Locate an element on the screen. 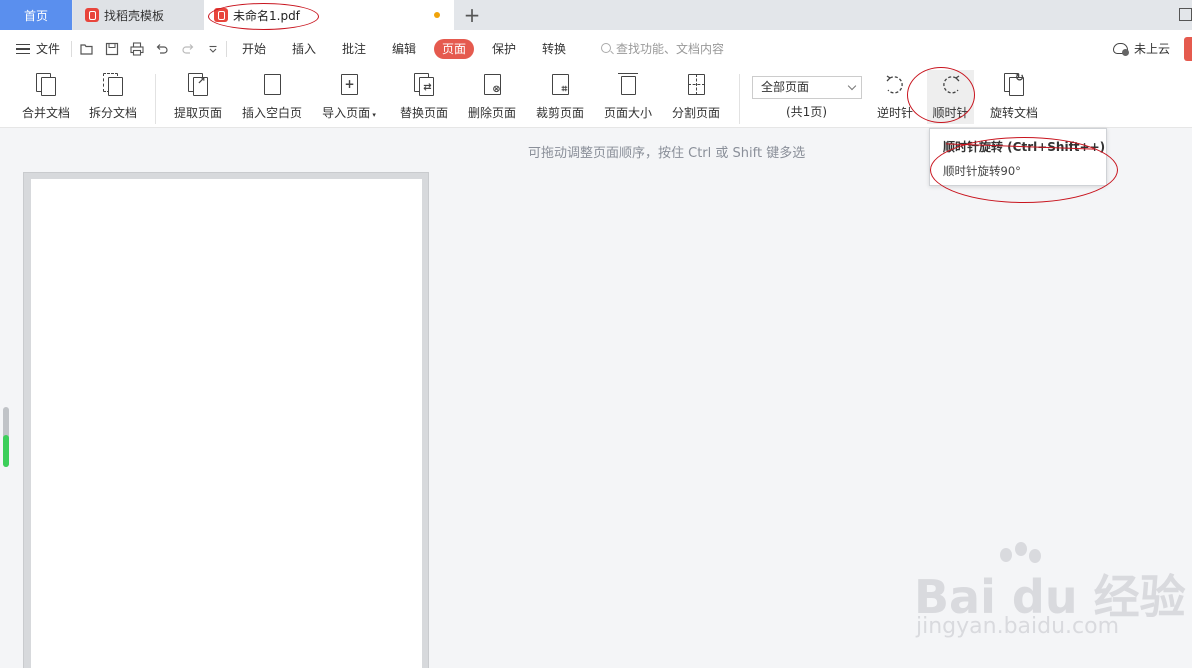 The width and height of the screenshot is (1192, 668). rotate-ccw-icon is located at coordinates (895, 85).